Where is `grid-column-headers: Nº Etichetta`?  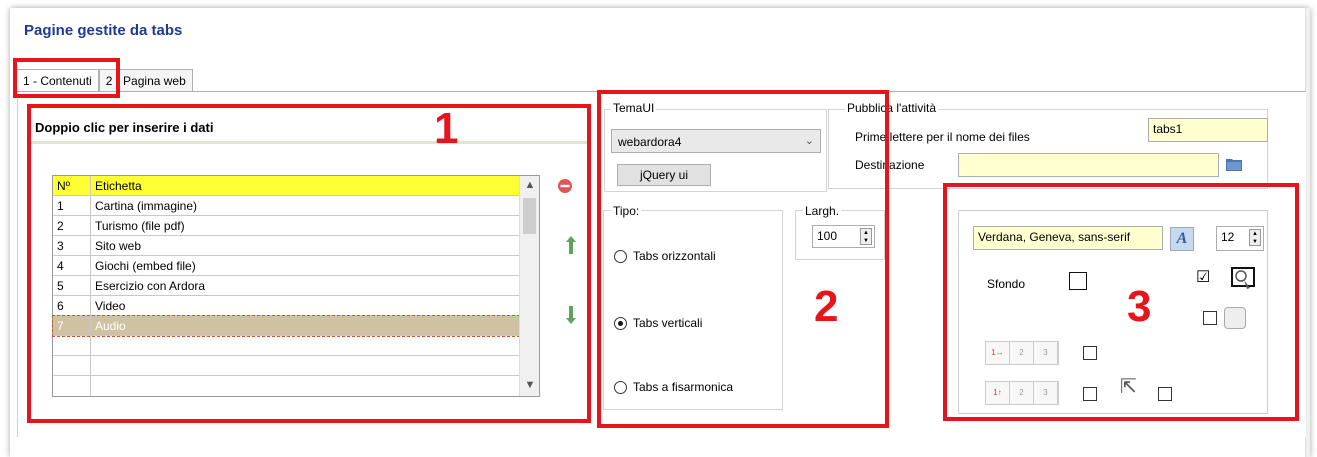 grid-column-headers: Nº Etichetta is located at coordinates (286, 186).